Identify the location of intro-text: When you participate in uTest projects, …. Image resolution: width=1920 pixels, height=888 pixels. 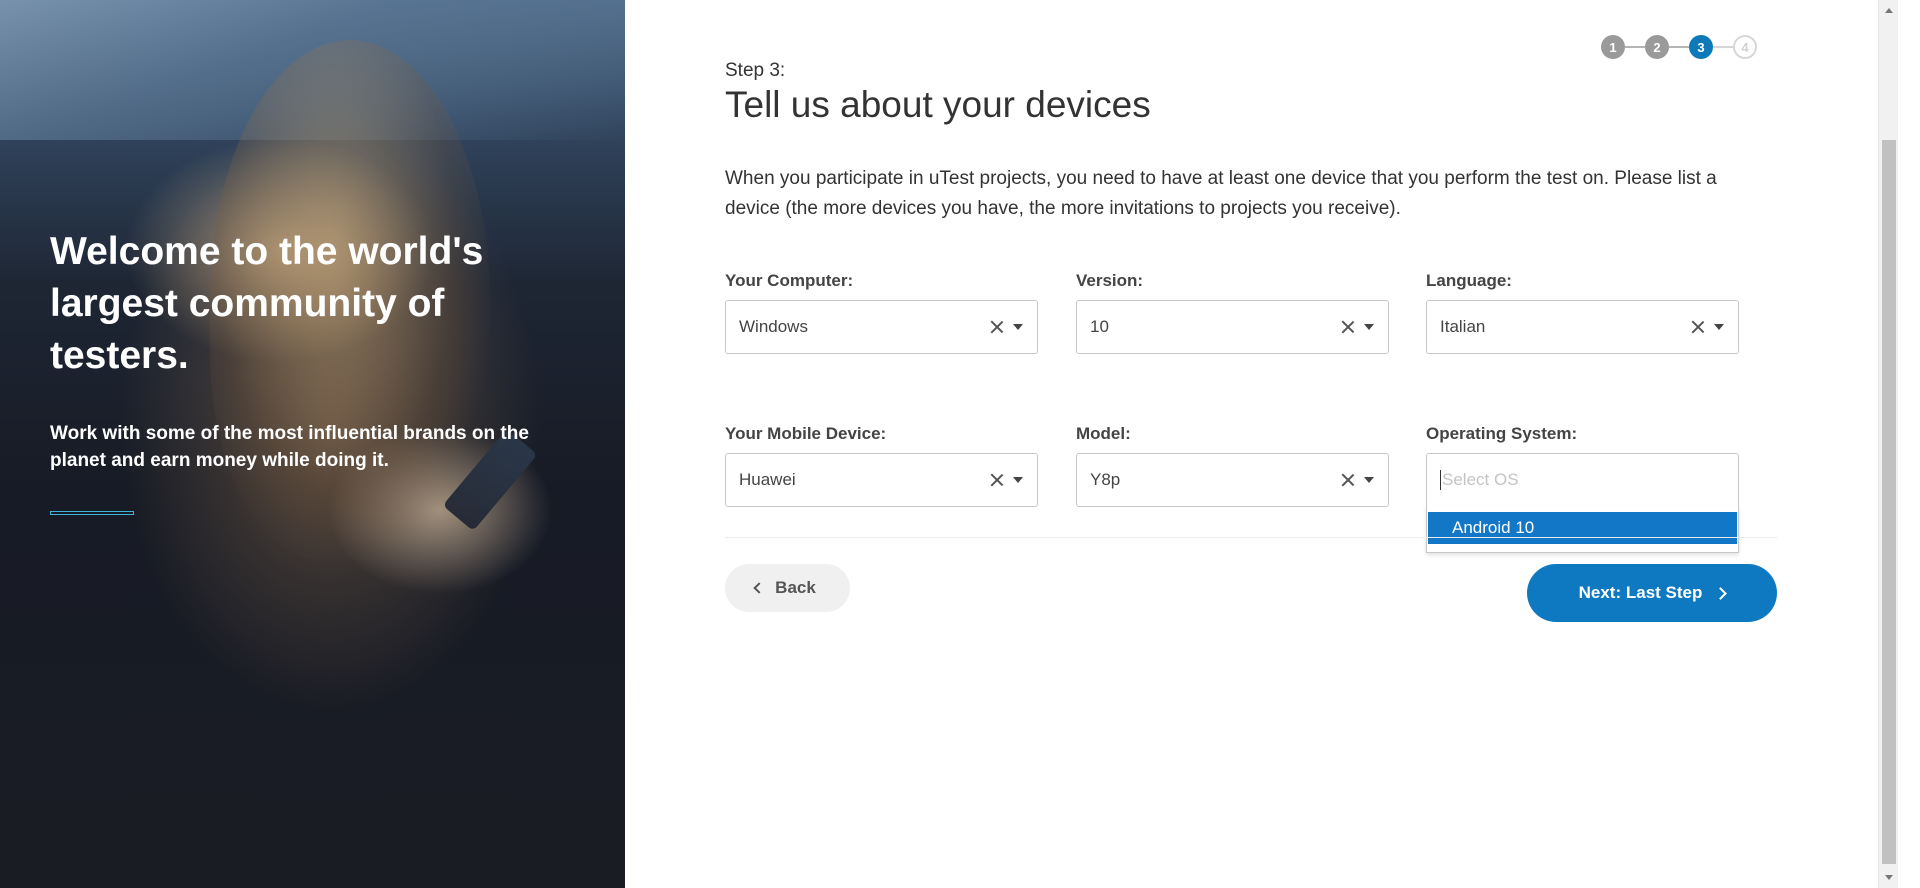
(1221, 193).